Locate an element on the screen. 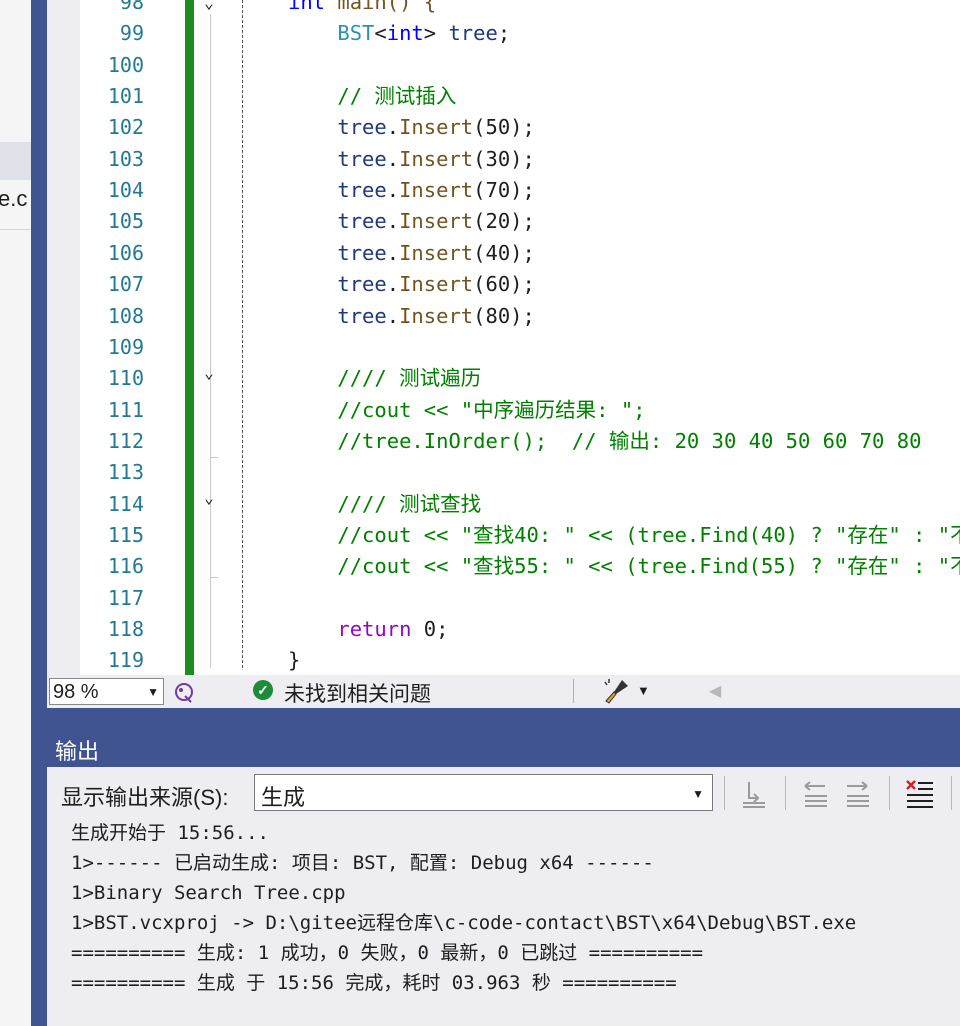 The width and height of the screenshot is (960, 1026). line-number: 98 is located at coordinates (131, 7).